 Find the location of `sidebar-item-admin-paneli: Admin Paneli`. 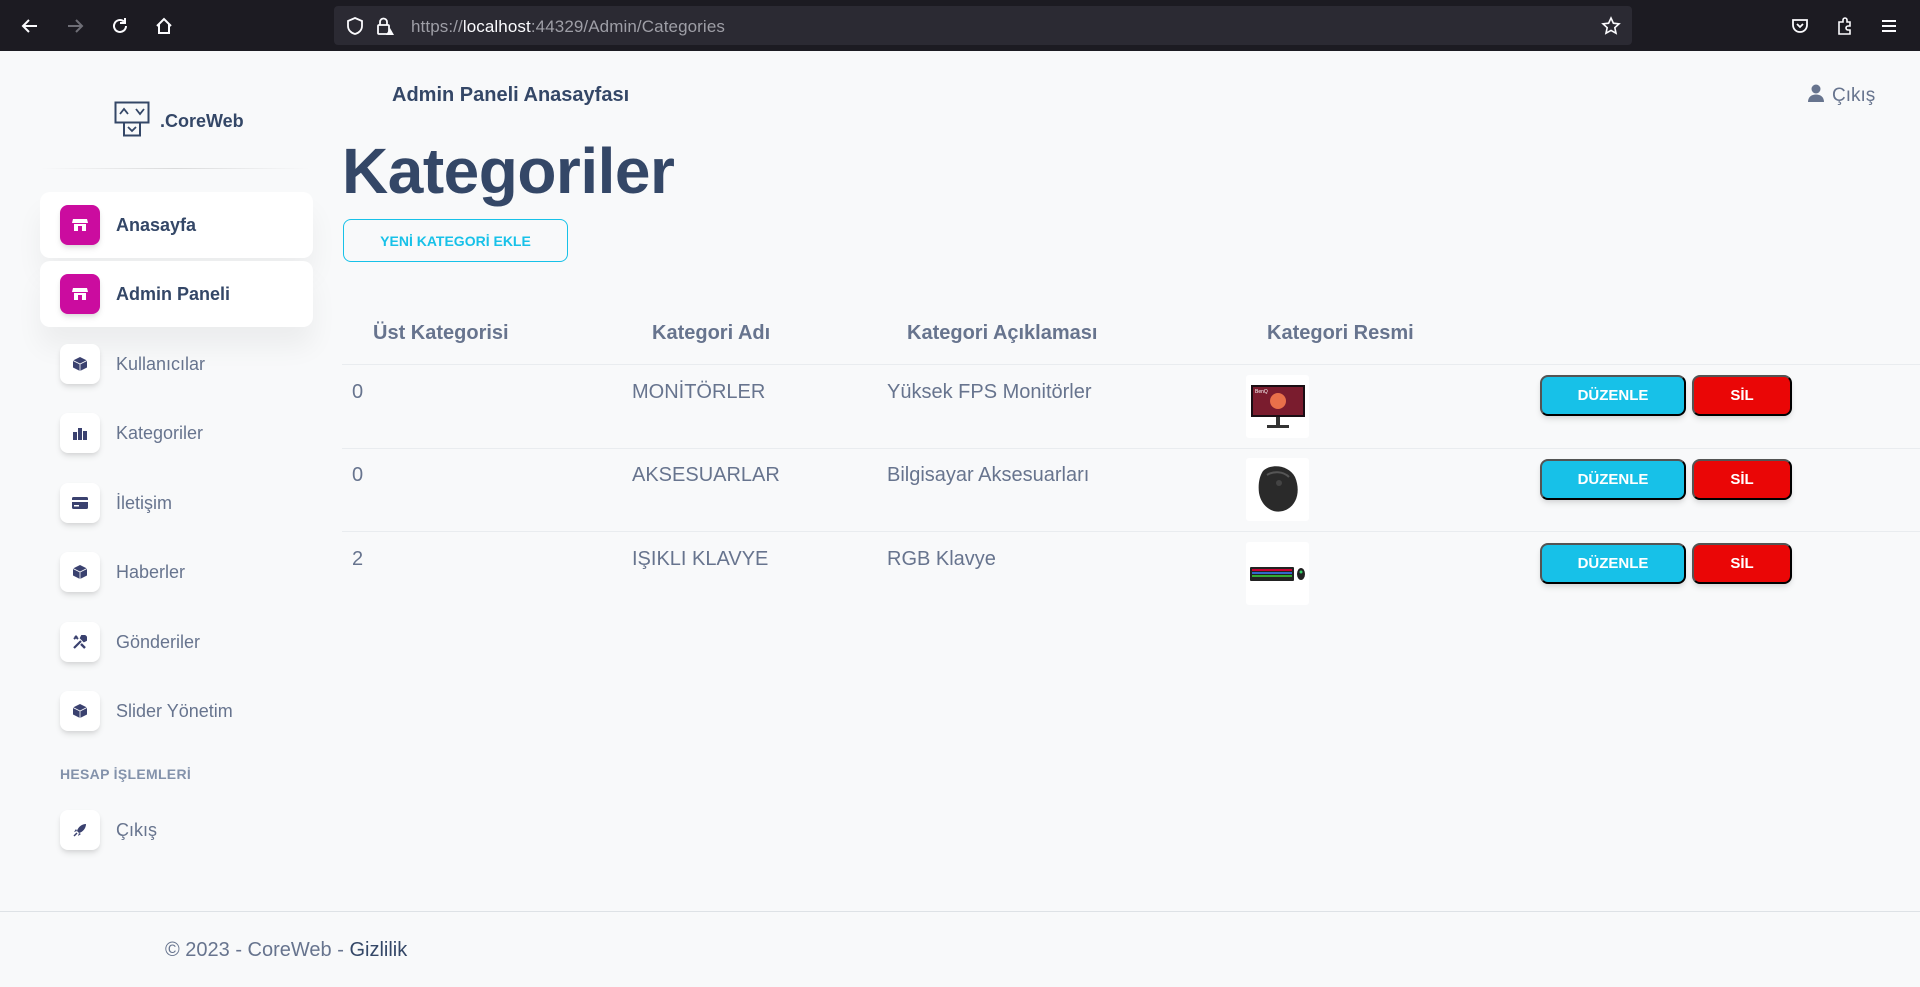

sidebar-item-admin-paneli: Admin Paneli is located at coordinates (176, 294).